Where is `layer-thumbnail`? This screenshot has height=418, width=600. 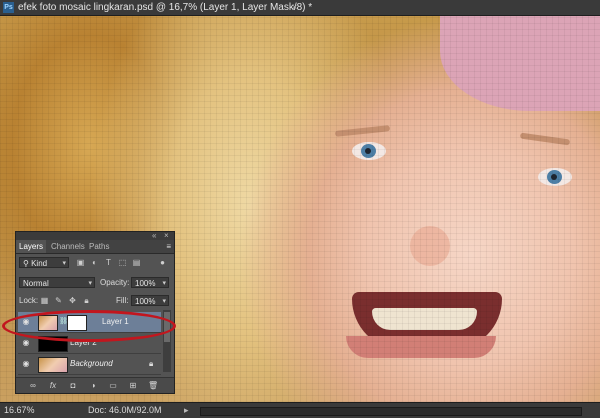
layer-thumbnail is located at coordinates (53, 365).